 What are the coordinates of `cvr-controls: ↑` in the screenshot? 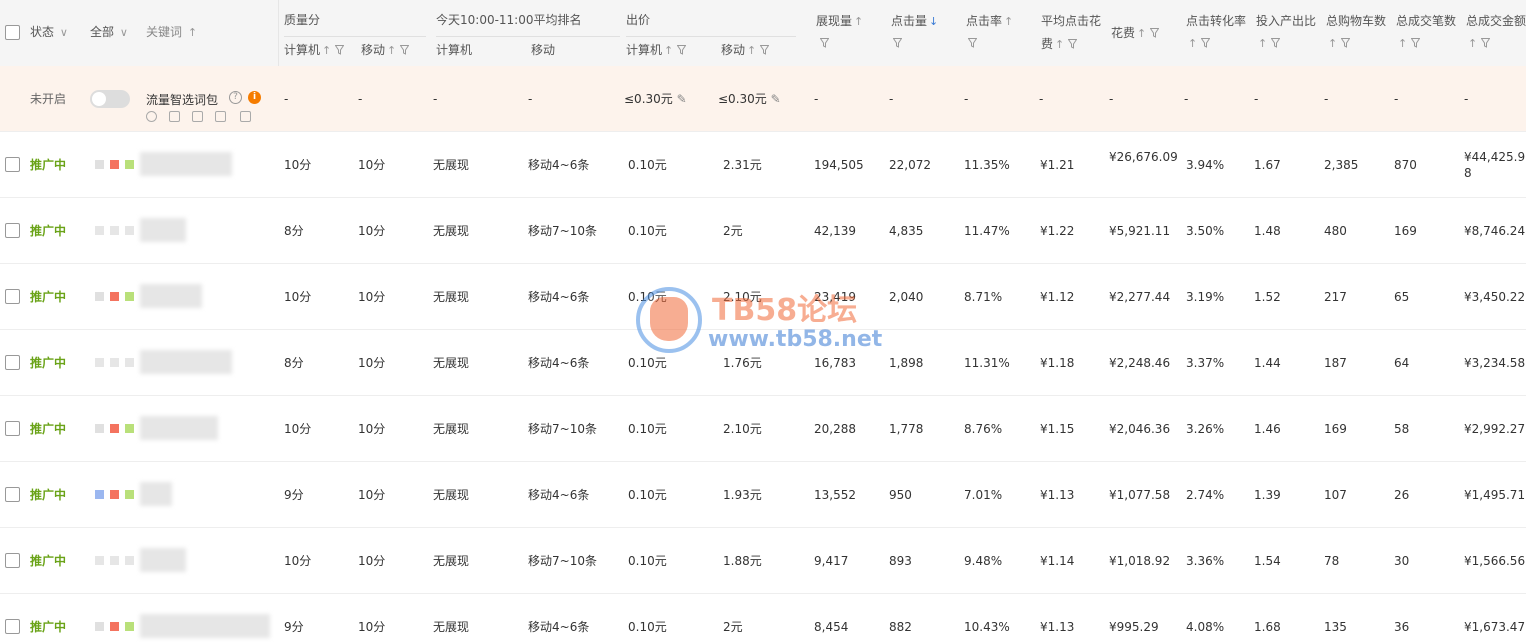 It's located at (1198, 43).